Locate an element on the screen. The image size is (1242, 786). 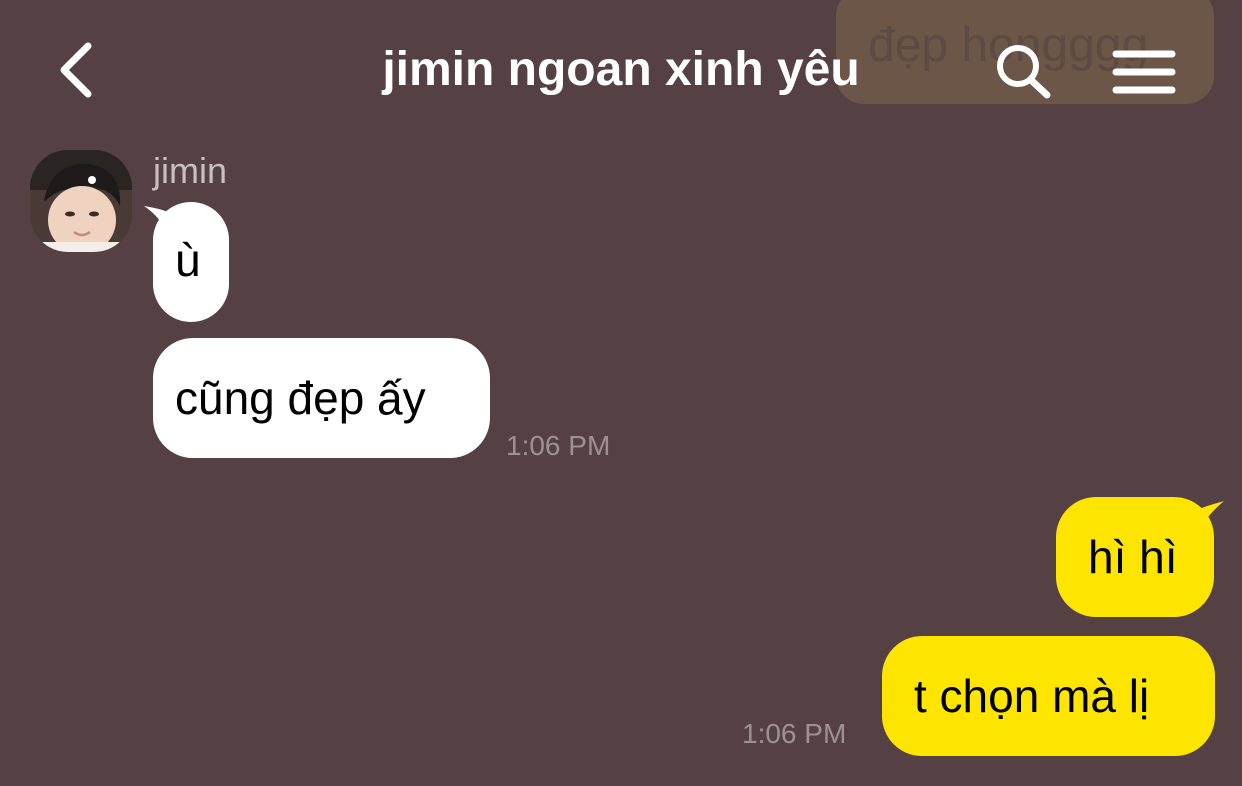
outgoing-message-bubble: t chọn mà lị is located at coordinates (1048, 696).